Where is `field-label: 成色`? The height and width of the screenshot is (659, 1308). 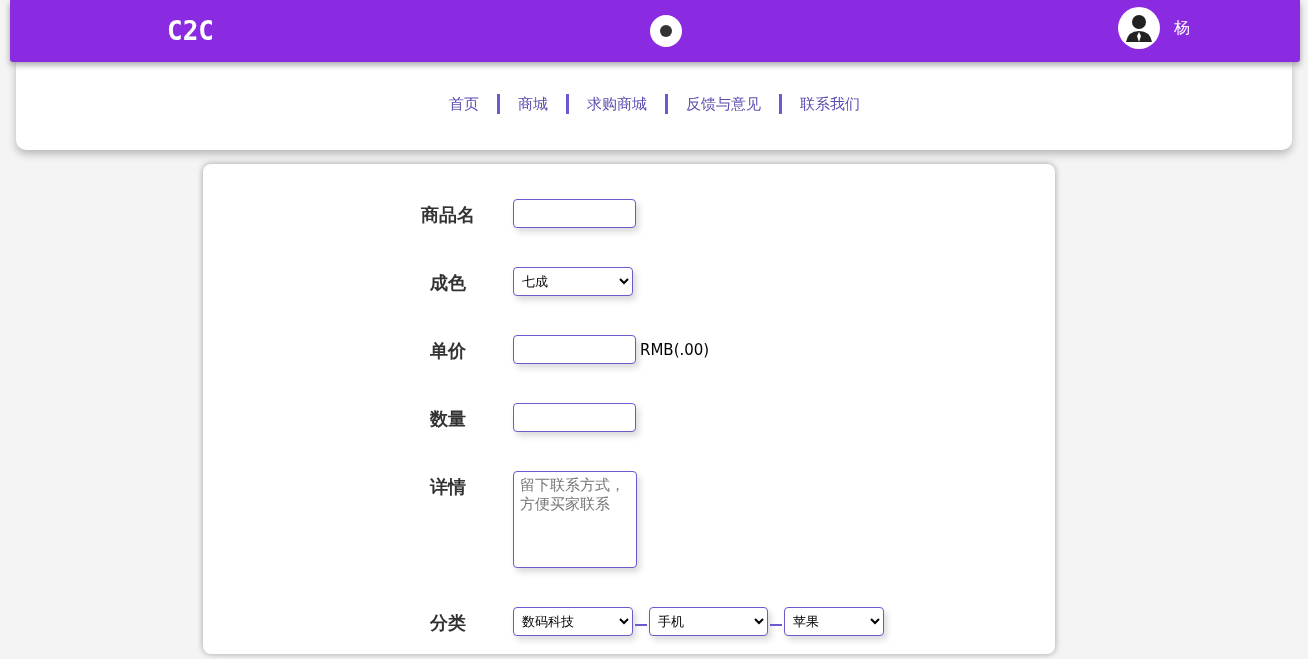 field-label: 成色 is located at coordinates (448, 283).